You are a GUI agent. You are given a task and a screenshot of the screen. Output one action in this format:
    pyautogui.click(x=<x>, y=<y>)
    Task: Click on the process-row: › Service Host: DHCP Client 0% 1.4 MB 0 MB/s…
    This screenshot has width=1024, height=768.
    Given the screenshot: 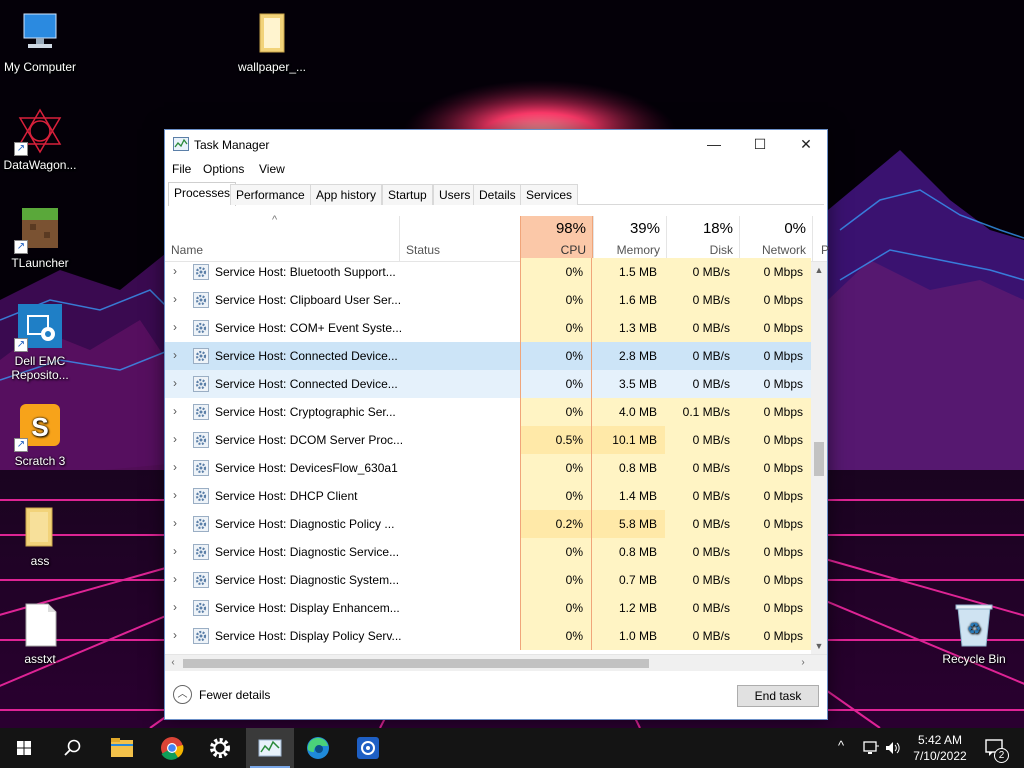 What is the action you would take?
    pyautogui.click(x=488, y=496)
    